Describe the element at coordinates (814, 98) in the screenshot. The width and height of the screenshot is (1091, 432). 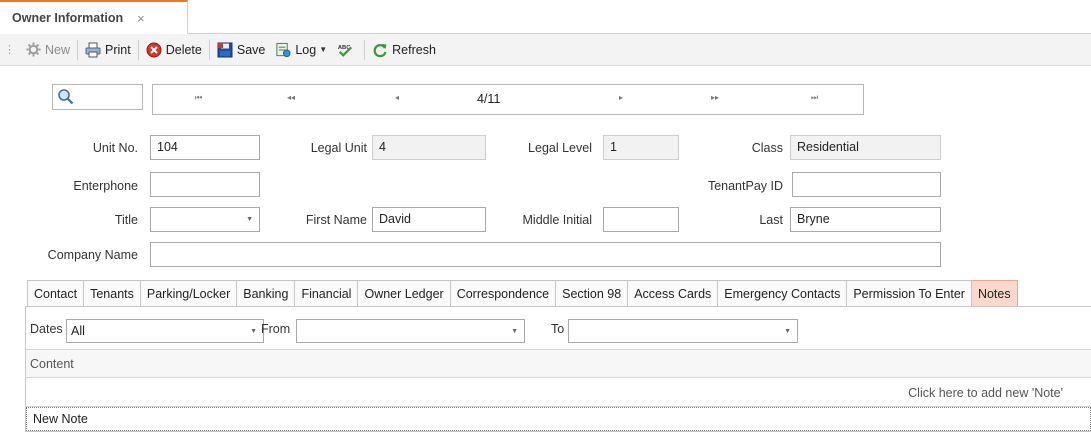
I see `last-record-button: ⏭` at that location.